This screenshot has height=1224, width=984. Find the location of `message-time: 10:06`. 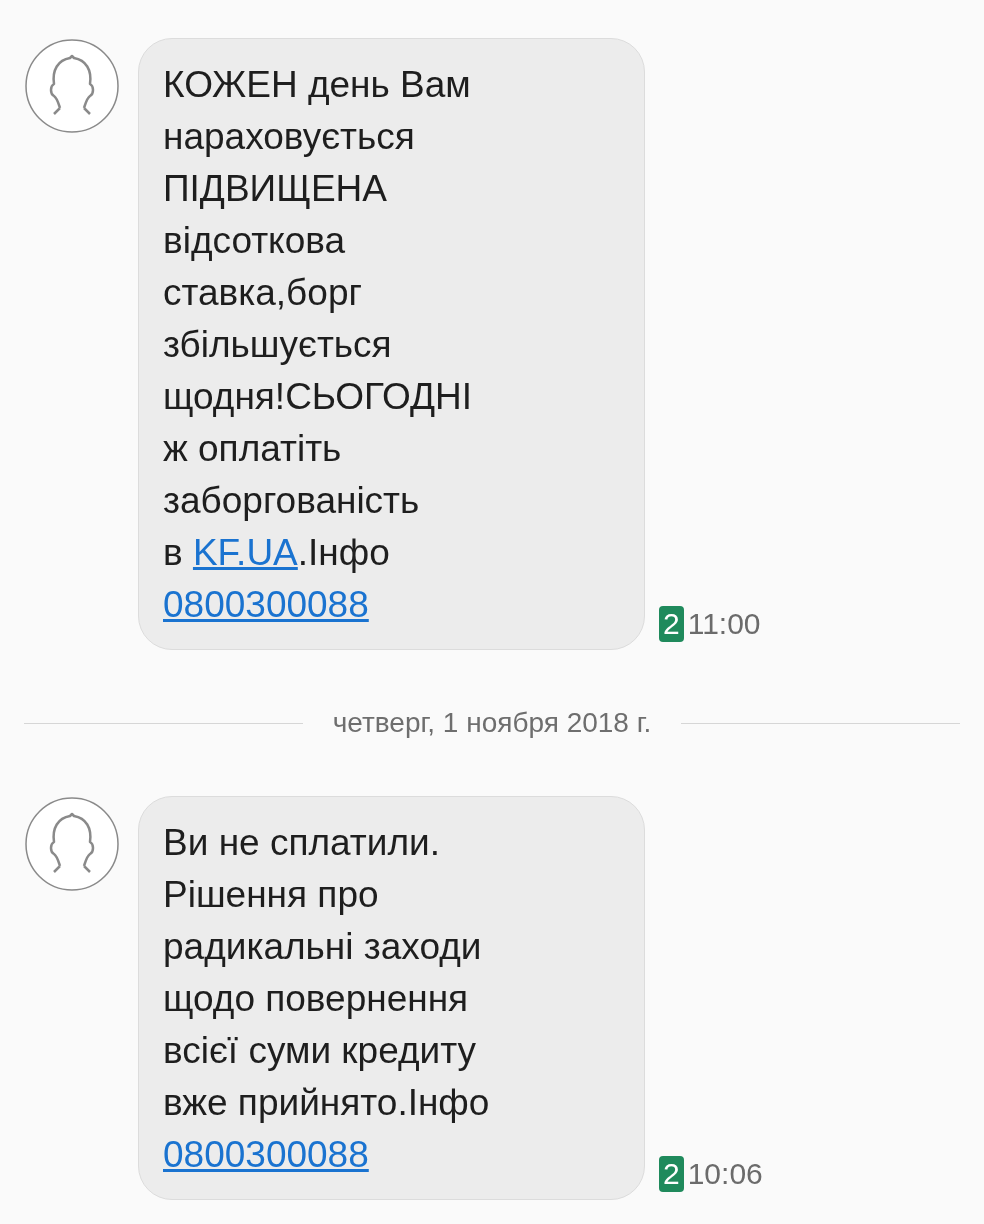

message-time: 10:06 is located at coordinates (725, 1174).